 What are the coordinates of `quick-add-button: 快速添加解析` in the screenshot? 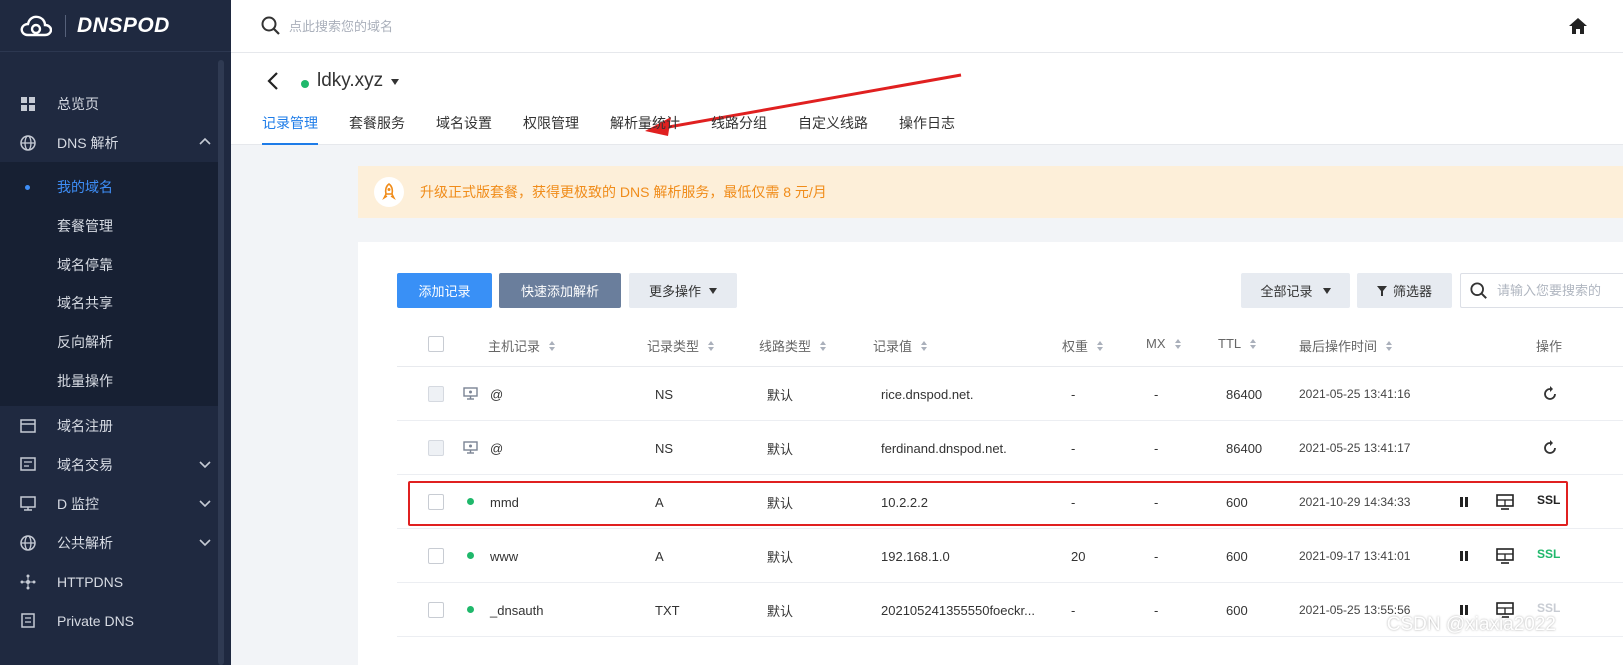 It's located at (560, 290).